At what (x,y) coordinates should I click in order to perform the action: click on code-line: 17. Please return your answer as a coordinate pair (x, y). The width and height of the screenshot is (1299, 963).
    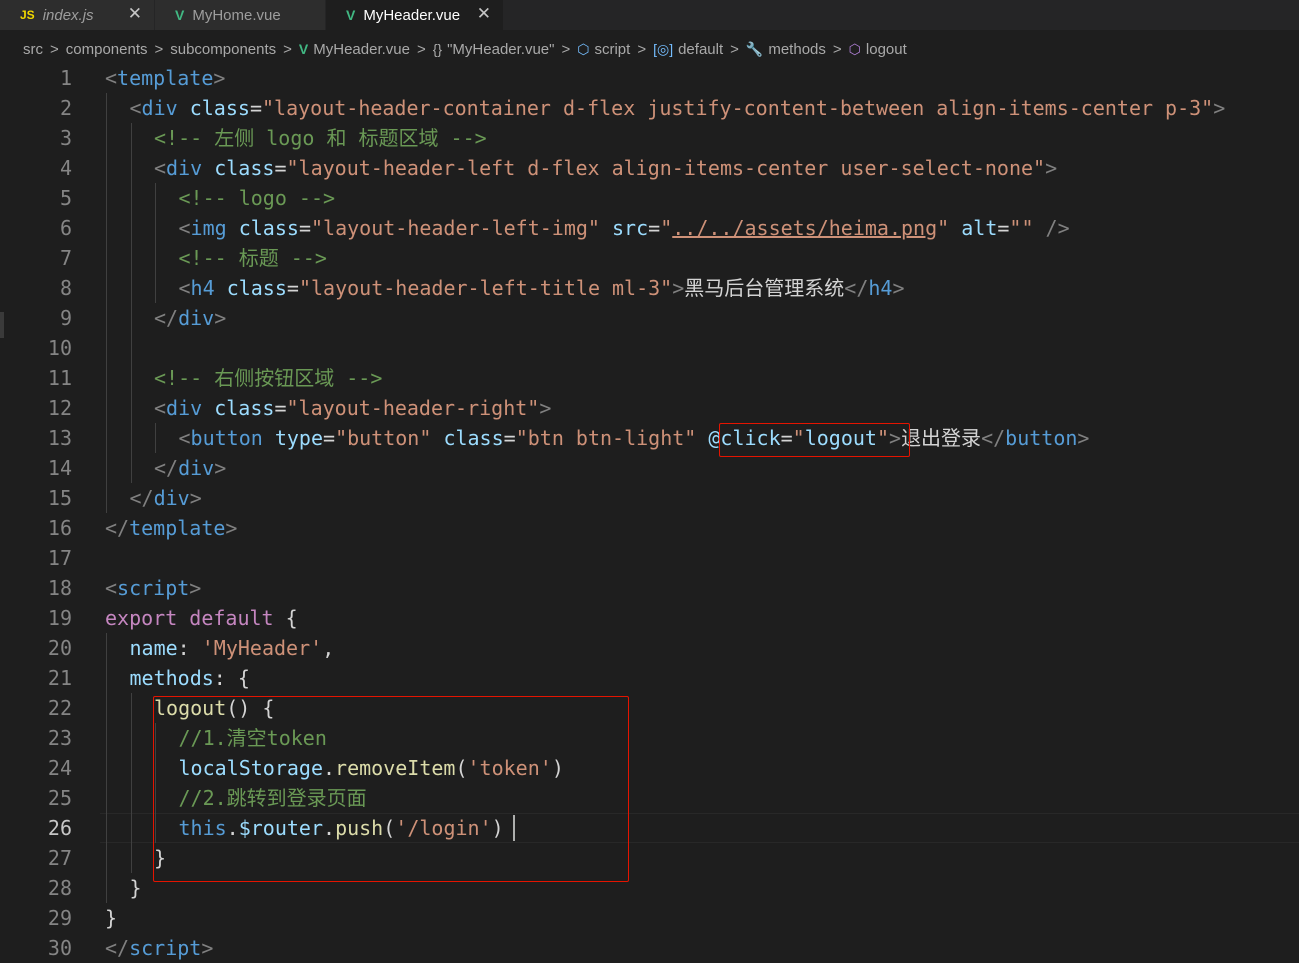
    Looking at the image, I should click on (649, 558).